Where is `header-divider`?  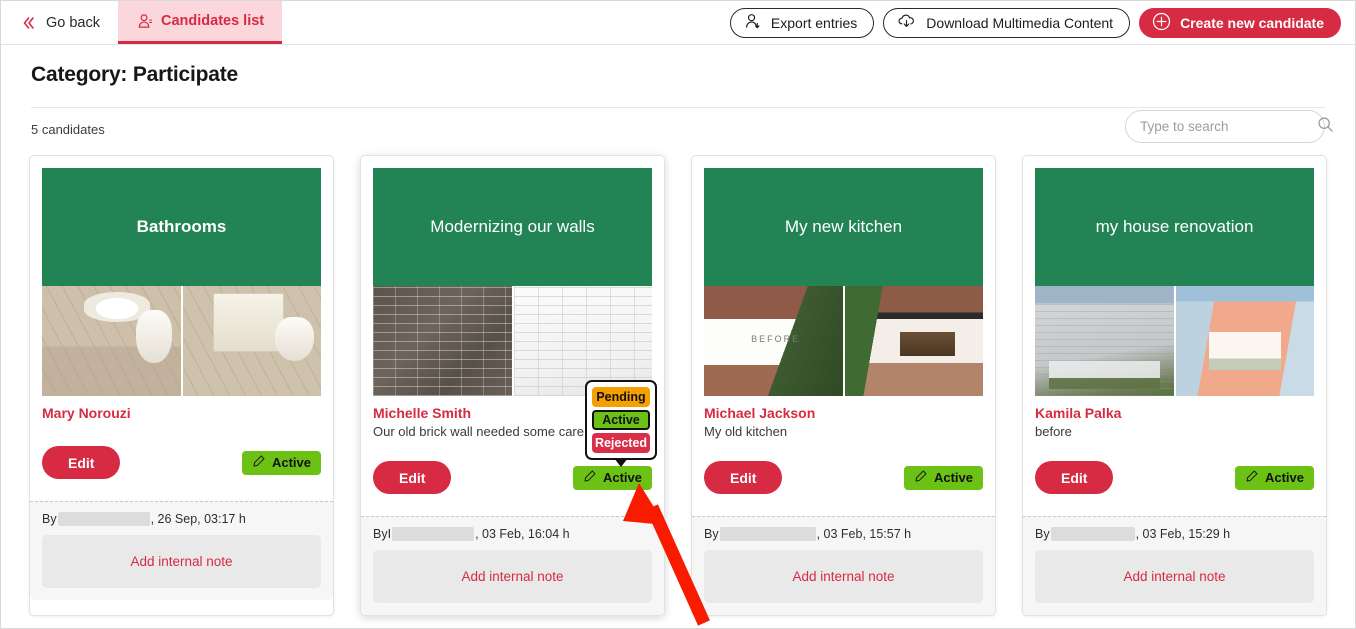
header-divider is located at coordinates (678, 107).